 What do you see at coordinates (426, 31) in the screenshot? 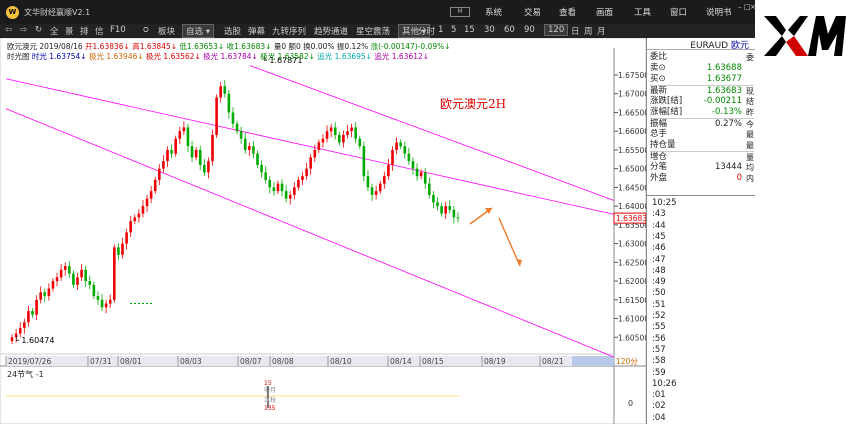
I see `period-分时: 分时` at bounding box center [426, 31].